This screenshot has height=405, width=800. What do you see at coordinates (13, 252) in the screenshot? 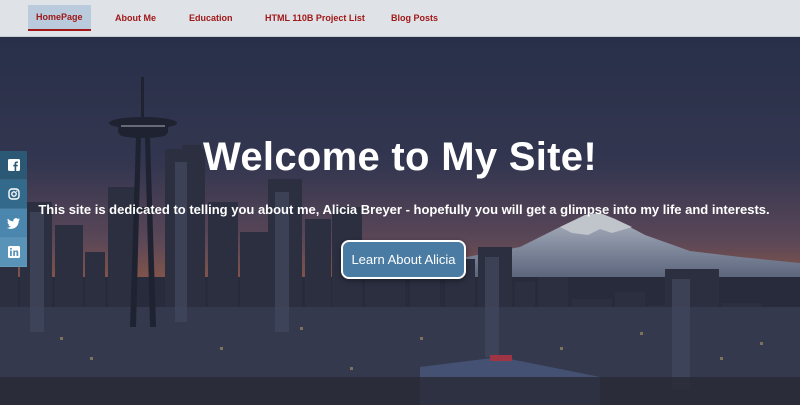
I see `linkedin-icon` at bounding box center [13, 252].